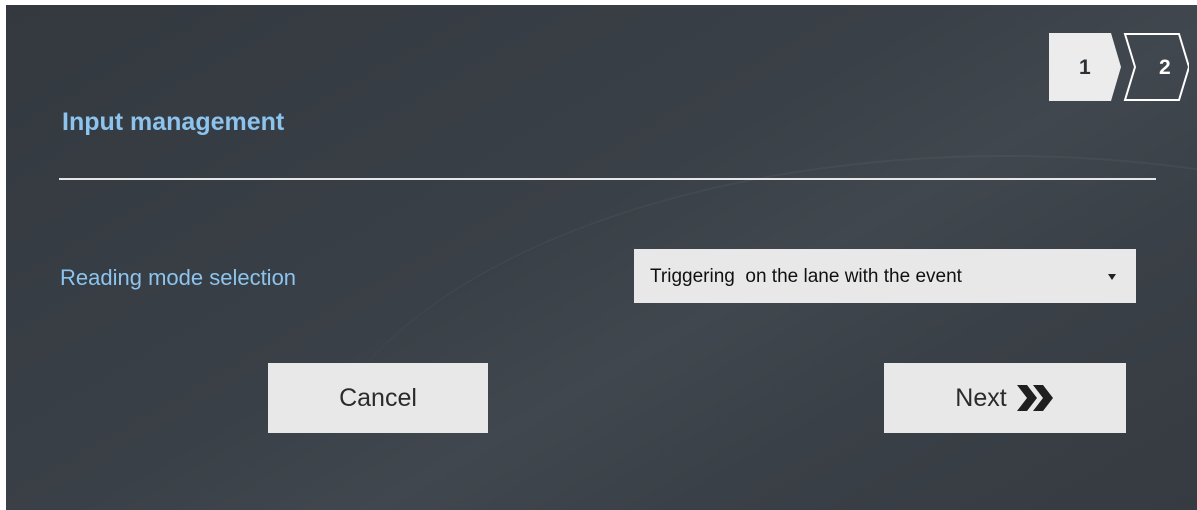 This screenshot has height=510, width=1197. I want to click on cancel-button: Cancel, so click(378, 398).